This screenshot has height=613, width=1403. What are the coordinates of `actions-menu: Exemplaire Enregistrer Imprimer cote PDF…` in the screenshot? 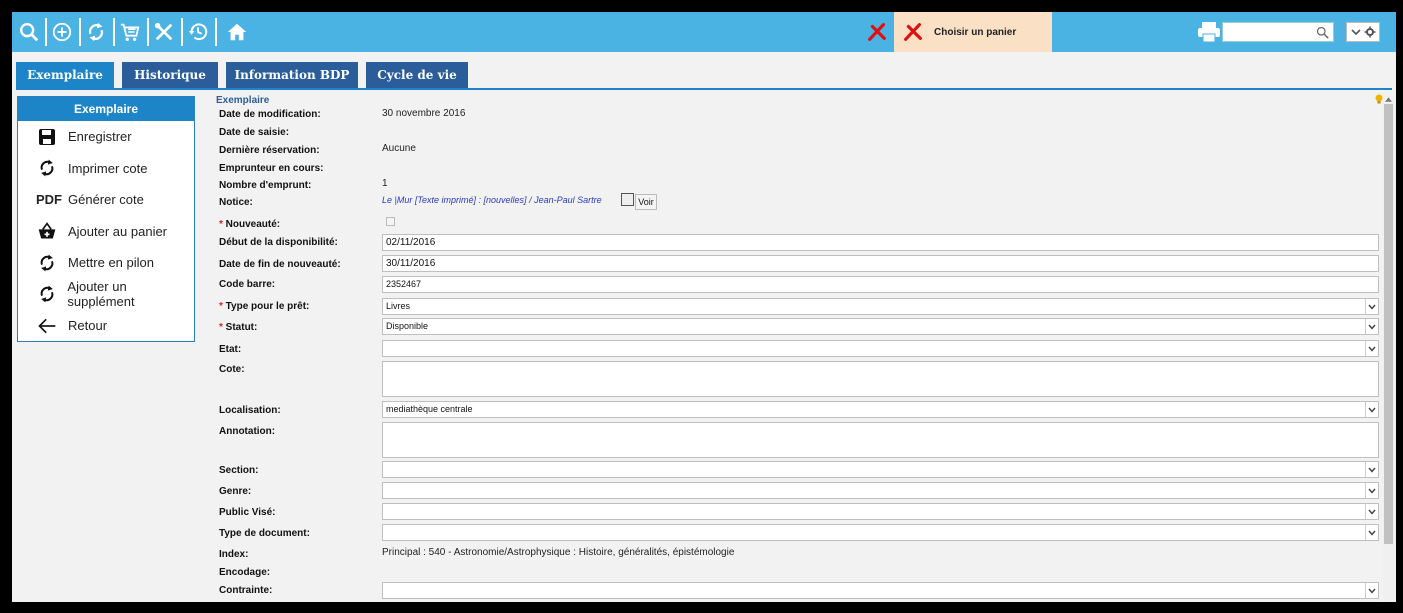 It's located at (106, 219).